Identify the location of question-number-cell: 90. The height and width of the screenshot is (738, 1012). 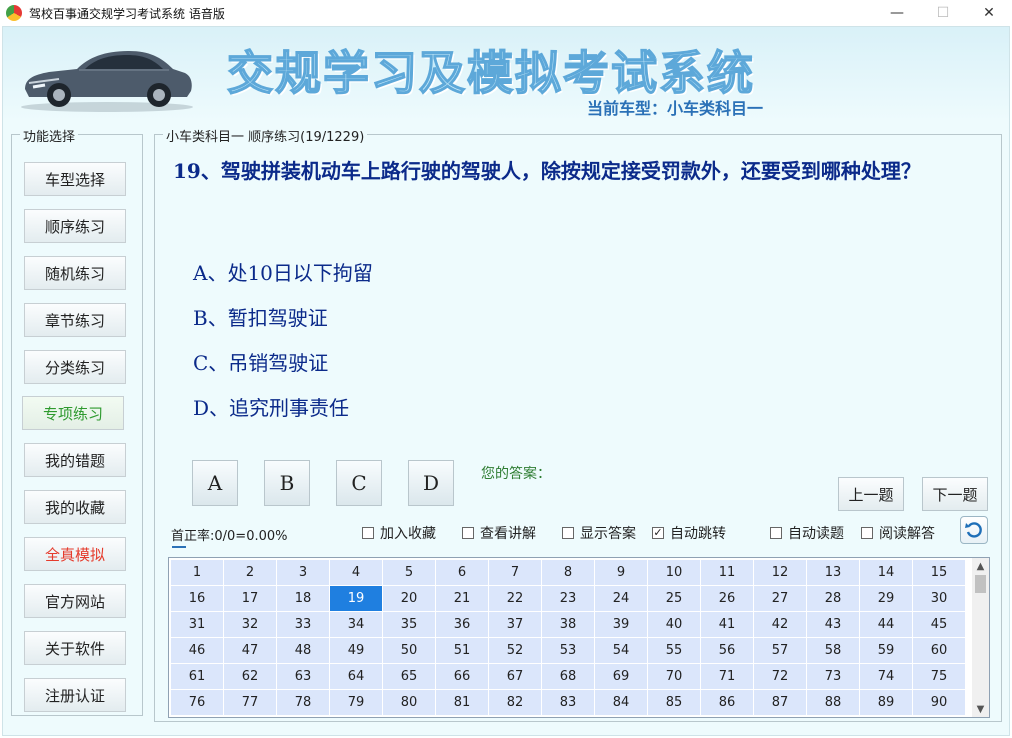
(939, 703).